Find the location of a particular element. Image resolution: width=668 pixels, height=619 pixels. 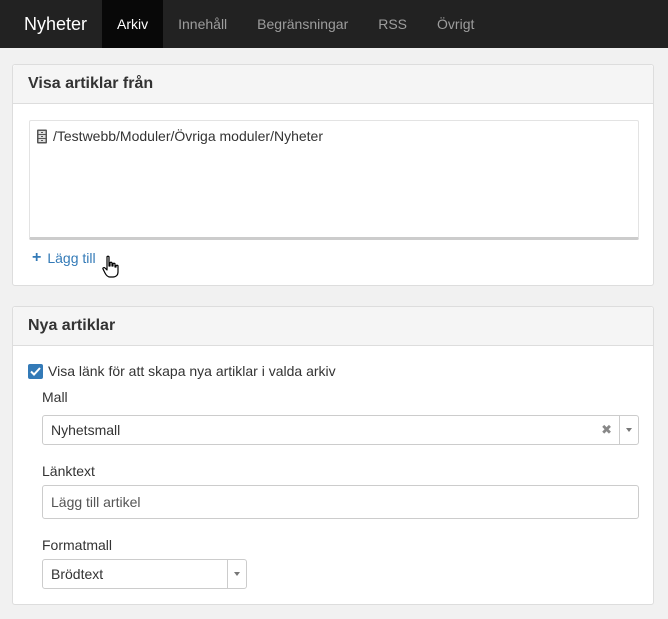

plus-icon: + is located at coordinates (37, 257).